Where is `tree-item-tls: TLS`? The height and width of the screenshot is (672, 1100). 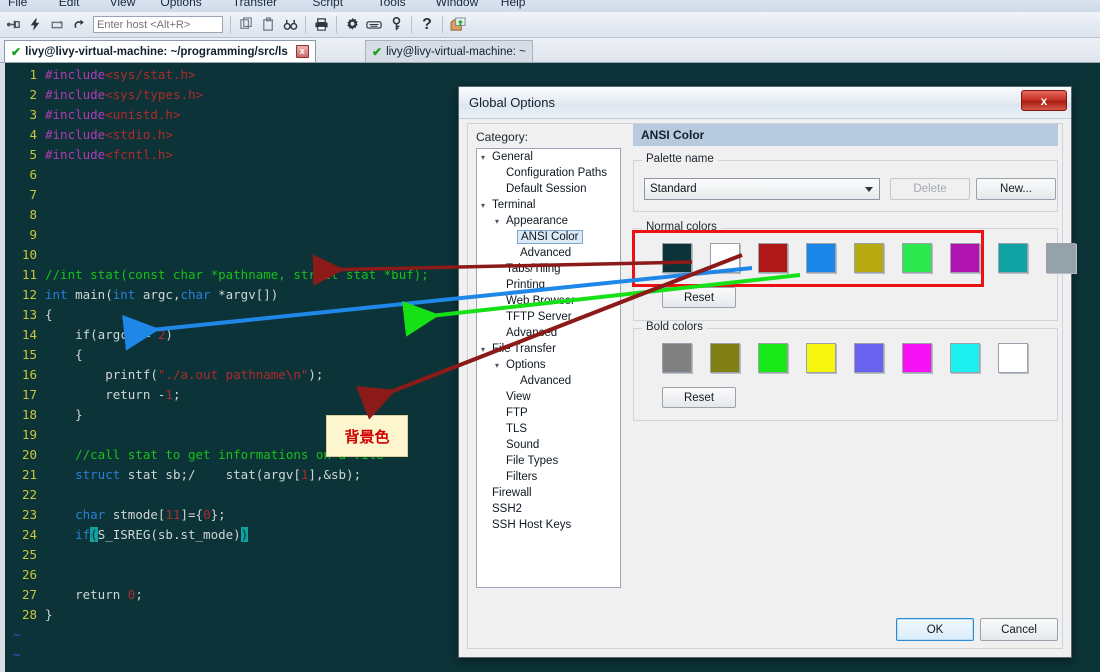
tree-item-tls: TLS is located at coordinates (548, 429).